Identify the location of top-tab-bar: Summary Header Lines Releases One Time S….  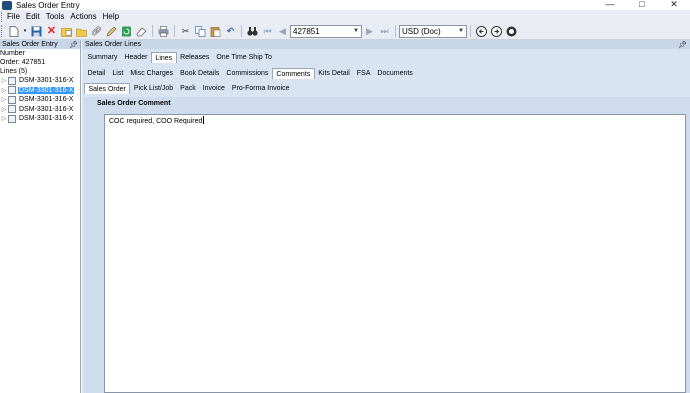
(179, 57).